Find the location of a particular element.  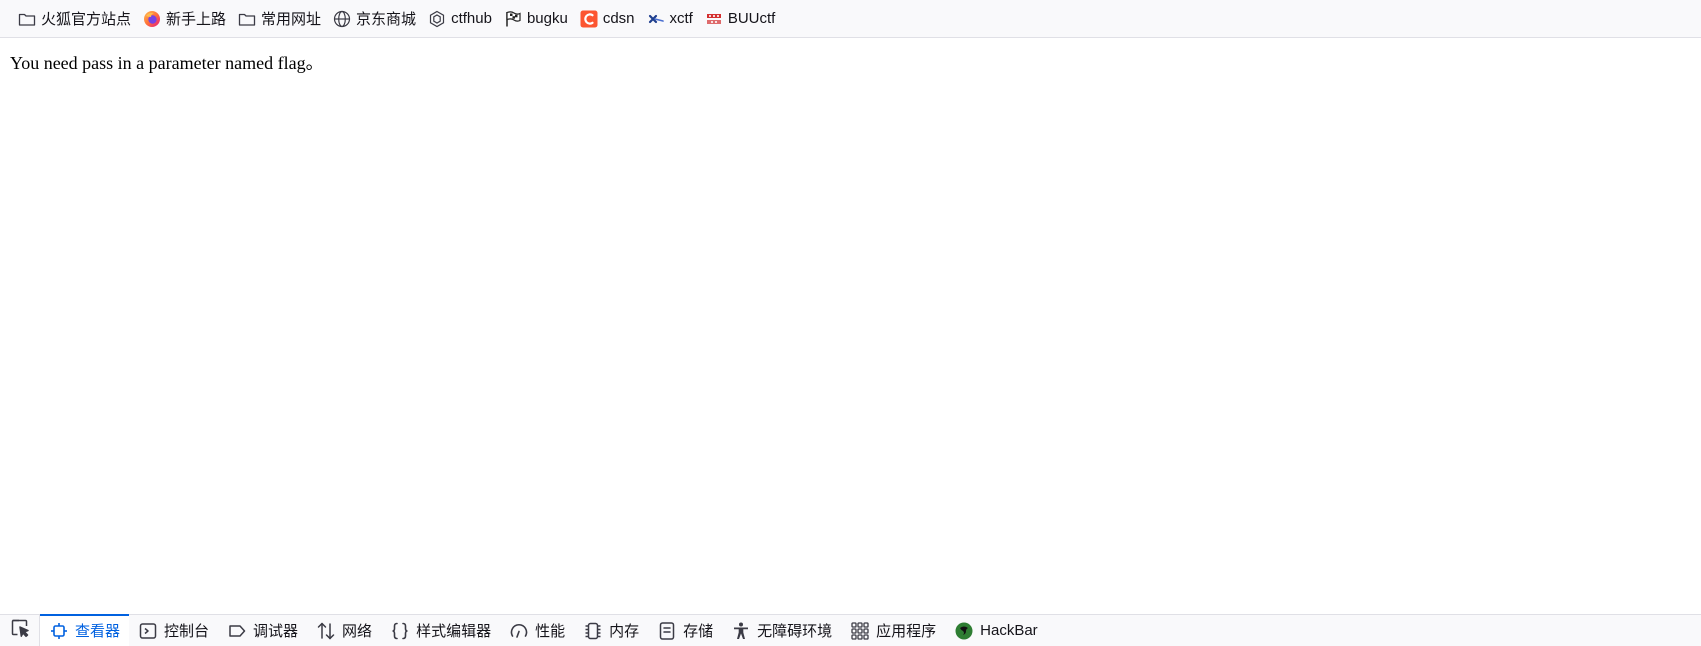

tab-performance: 性能 is located at coordinates (537, 630).